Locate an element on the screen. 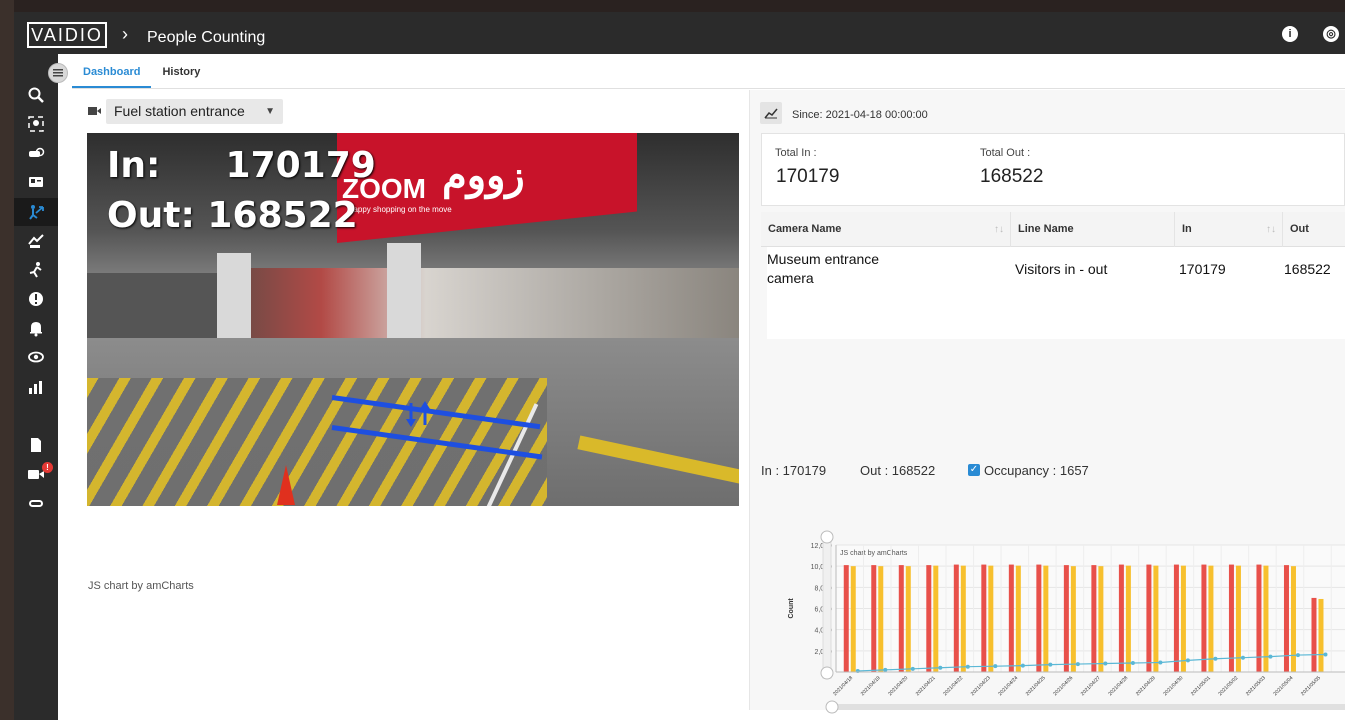 This screenshot has height=720, width=1345. chart-zoom-handle-top is located at coordinates (827, 537).